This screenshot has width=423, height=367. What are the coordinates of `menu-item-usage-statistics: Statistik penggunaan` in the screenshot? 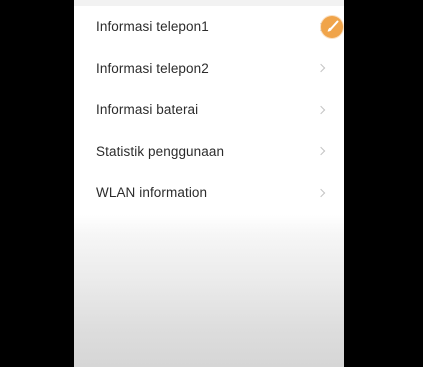 It's located at (209, 152).